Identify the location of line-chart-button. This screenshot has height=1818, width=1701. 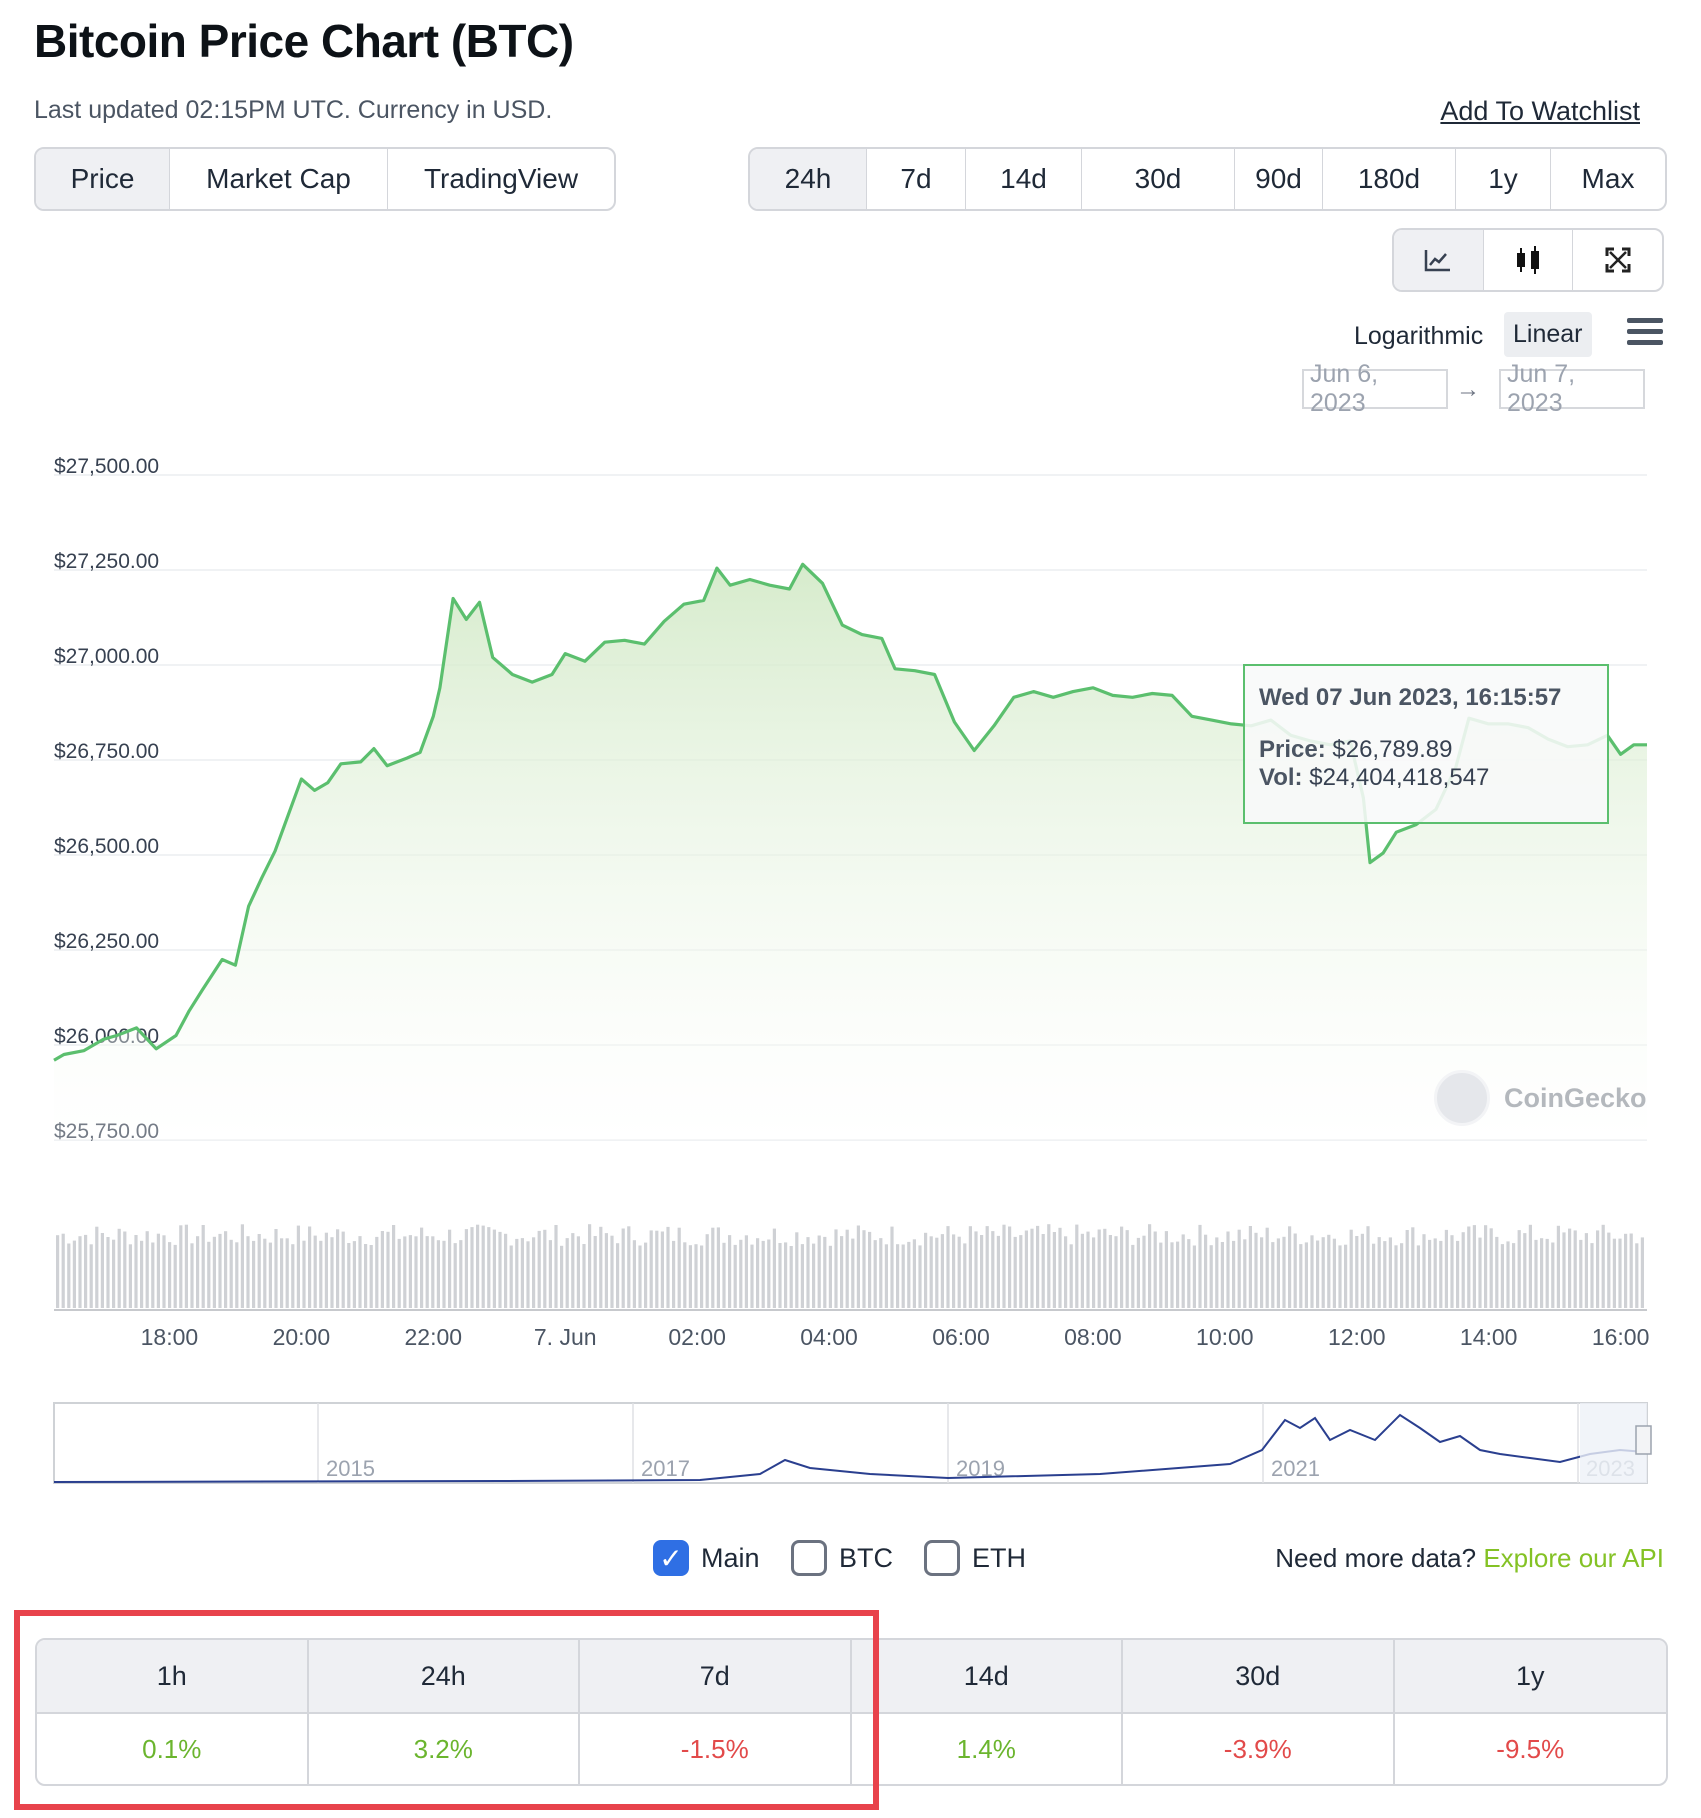
(1439, 260).